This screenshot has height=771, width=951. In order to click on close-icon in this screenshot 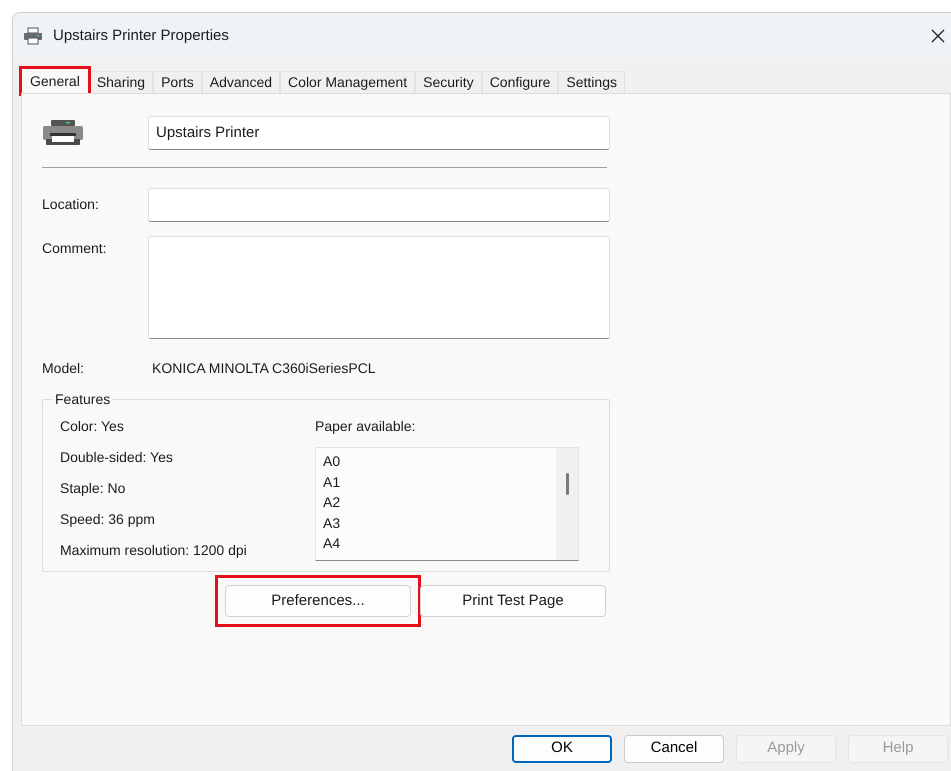, I will do `click(938, 36)`.